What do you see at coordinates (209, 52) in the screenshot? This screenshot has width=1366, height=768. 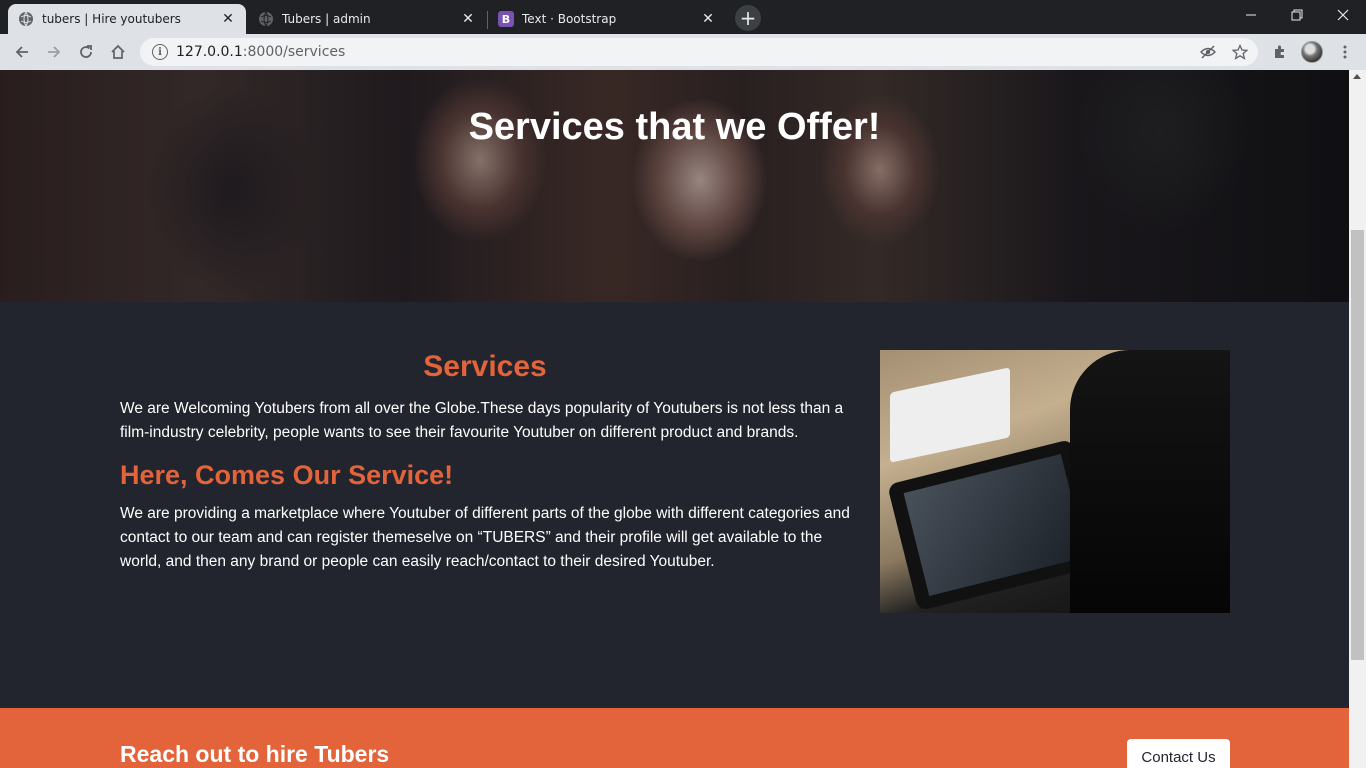 I see `url-host: 127.0.0.1` at bounding box center [209, 52].